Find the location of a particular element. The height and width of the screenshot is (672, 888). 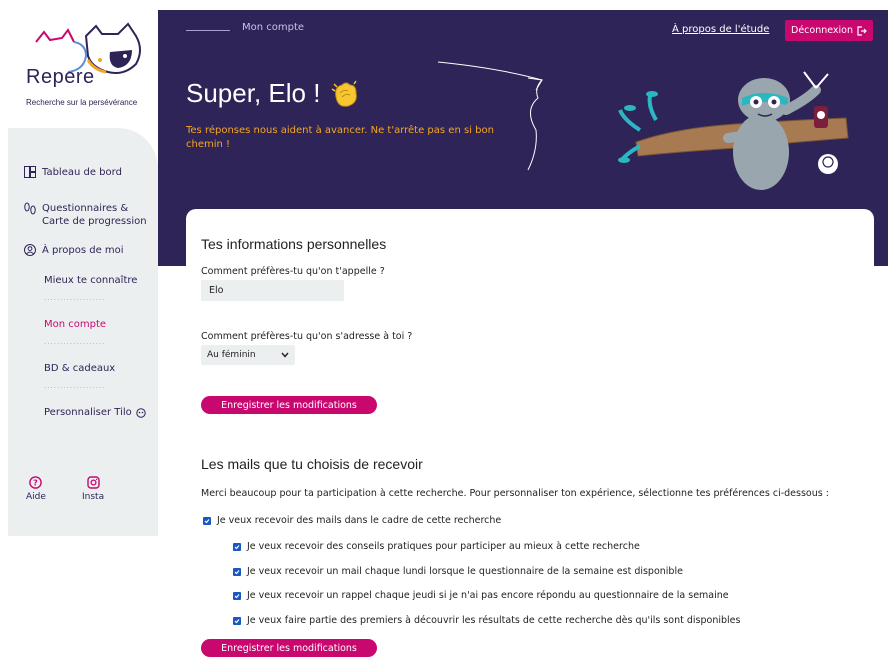

chevron-down-icon is located at coordinates (285, 355).